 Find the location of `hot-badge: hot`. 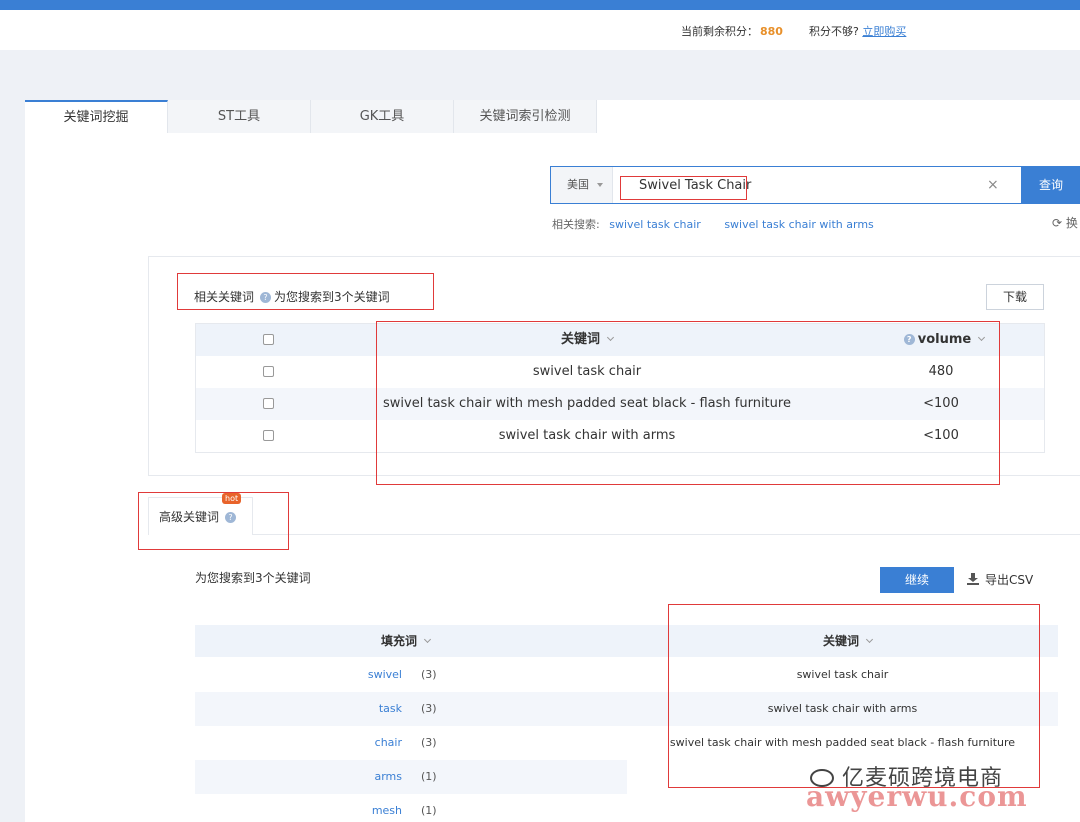

hot-badge: hot is located at coordinates (232, 498).